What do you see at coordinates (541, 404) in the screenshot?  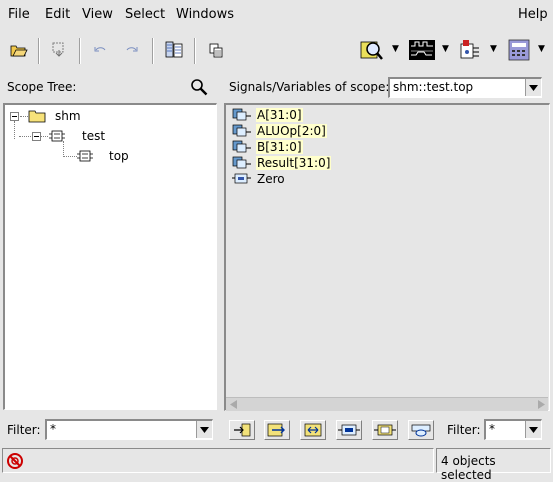 I see `scroll-right-icon` at bounding box center [541, 404].